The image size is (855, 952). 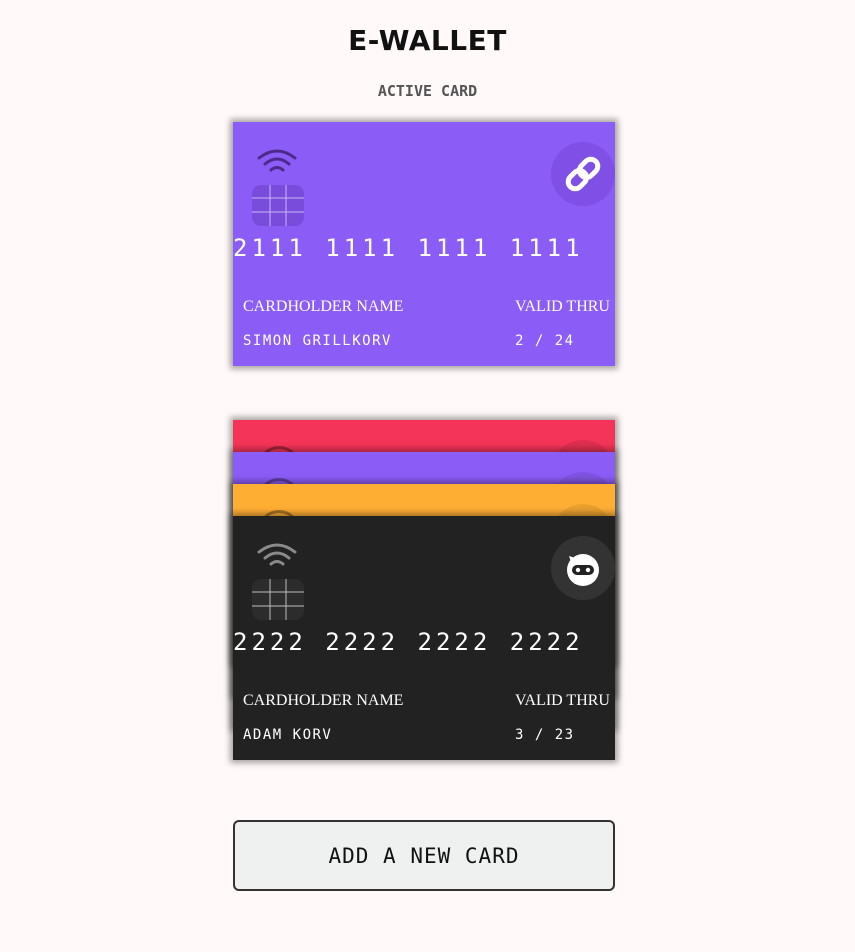 What do you see at coordinates (427, 91) in the screenshot?
I see `active-card-heading: ACTIVE CARD` at bounding box center [427, 91].